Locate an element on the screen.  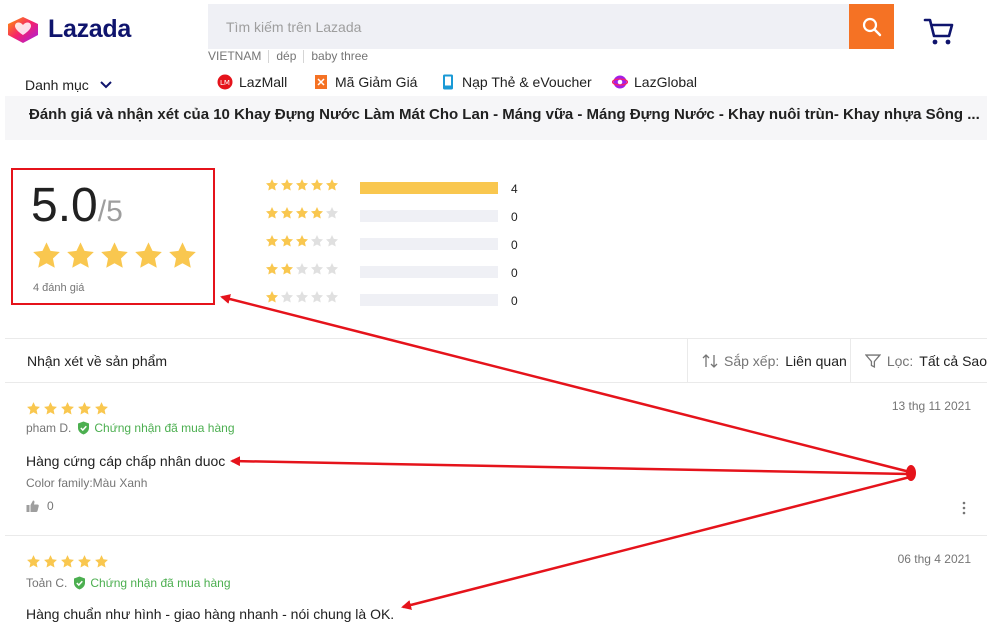
nav-lazmall: LM LazMall is located at coordinates (252, 82).